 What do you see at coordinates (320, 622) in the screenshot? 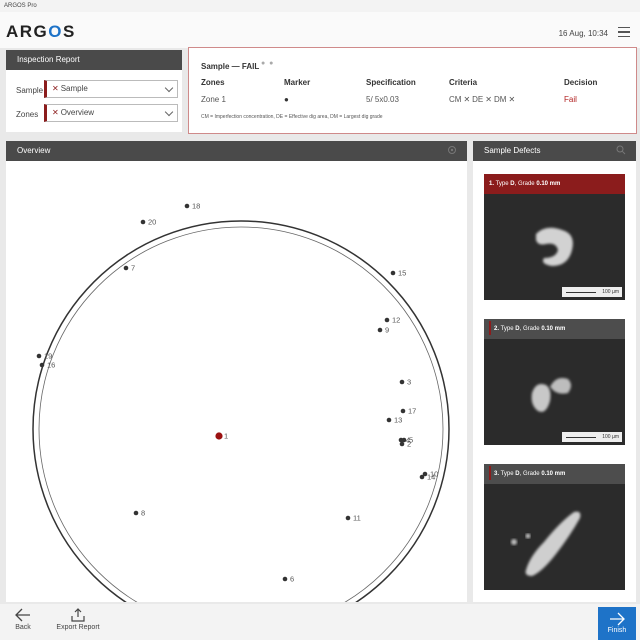
I see `footer-bar: Back Export Report Finish` at bounding box center [320, 622].